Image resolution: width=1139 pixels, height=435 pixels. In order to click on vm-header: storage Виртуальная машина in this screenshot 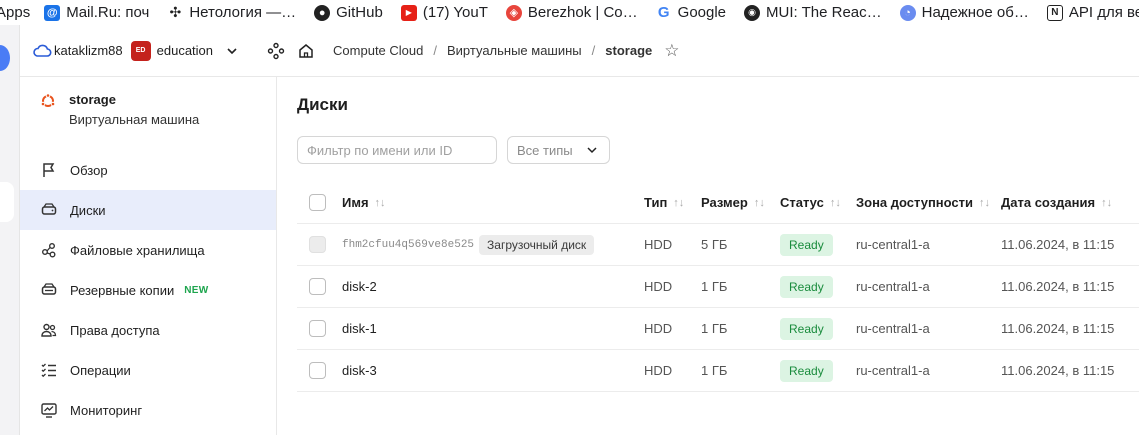, I will do `click(119, 109)`.